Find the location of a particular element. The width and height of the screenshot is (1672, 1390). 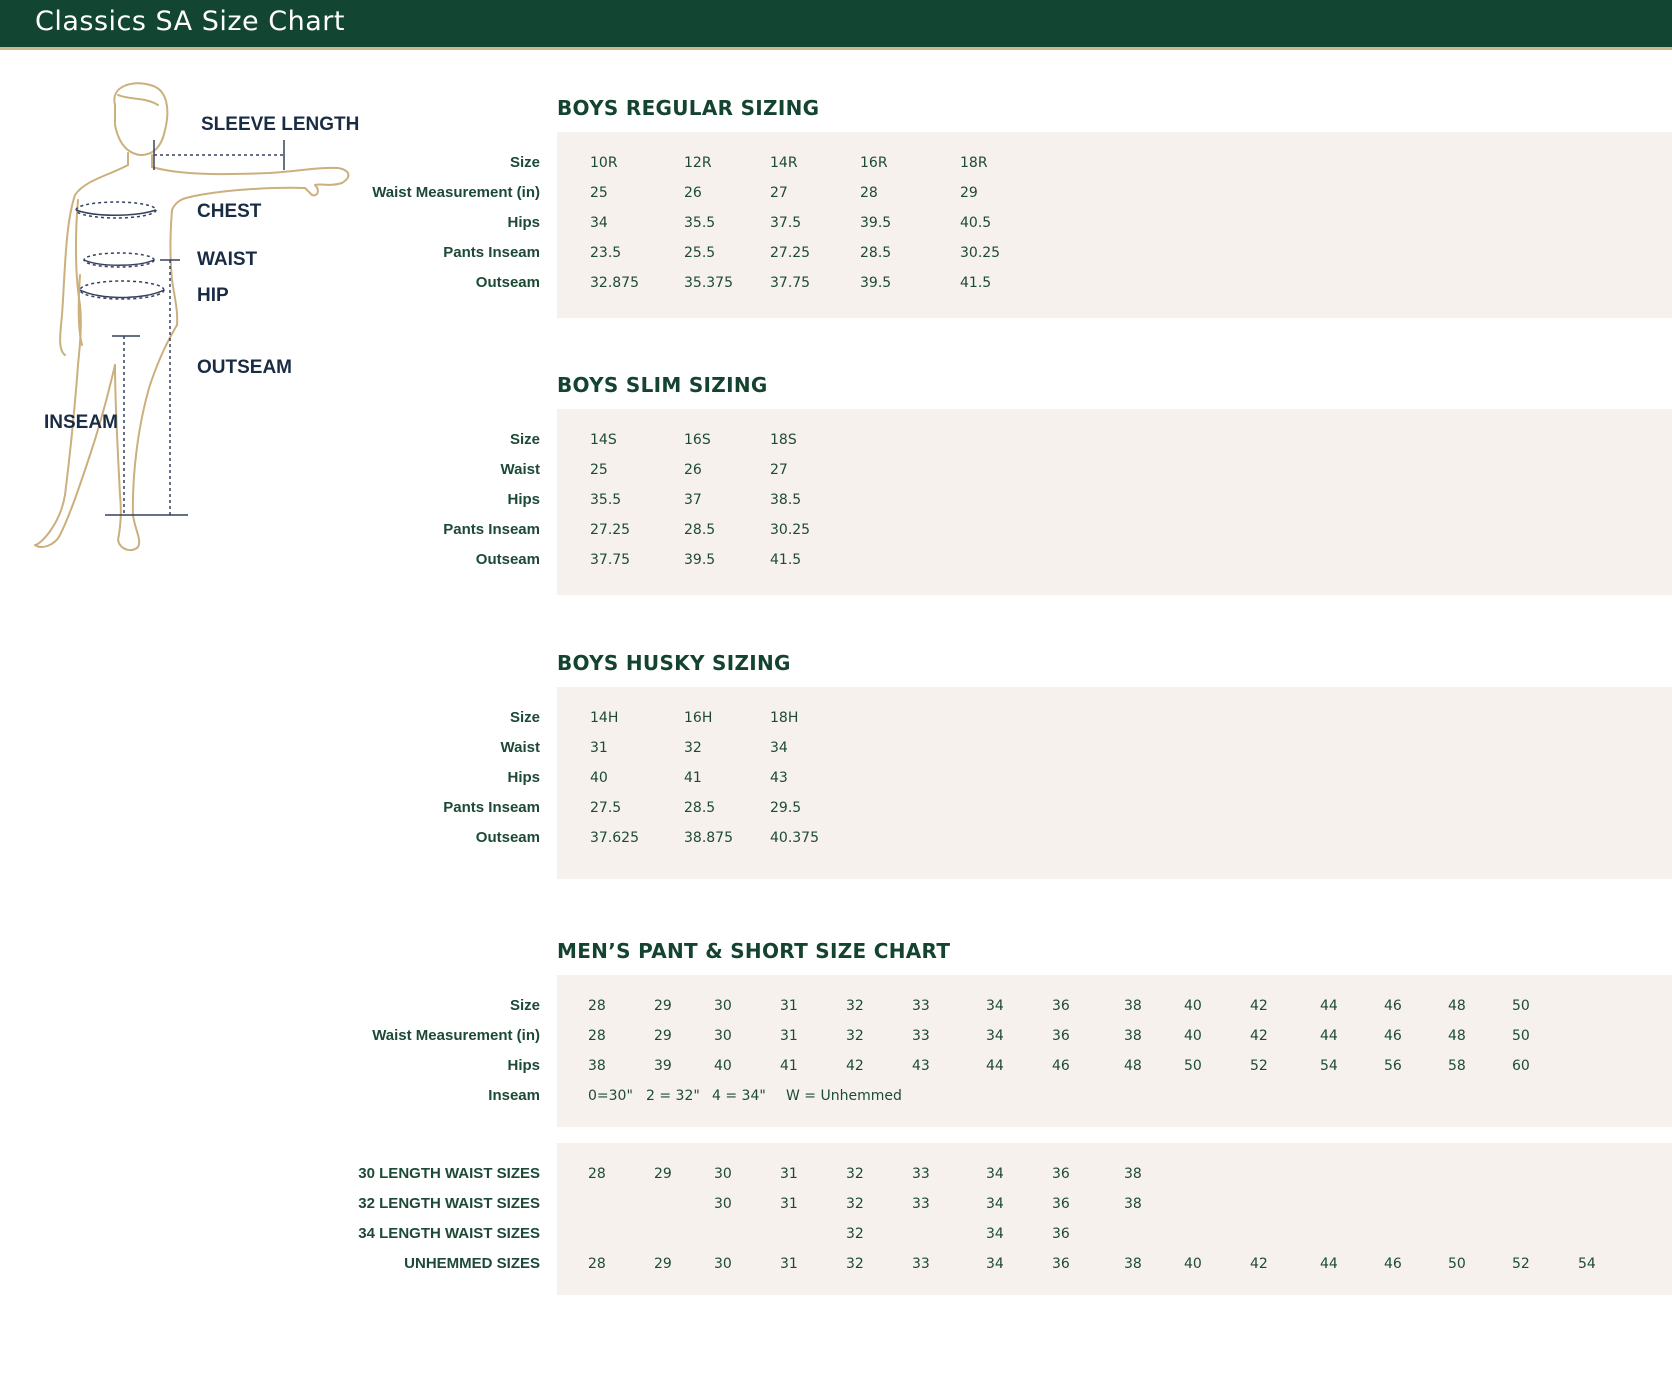

boys_regular-cell: 34 is located at coordinates (599, 223).